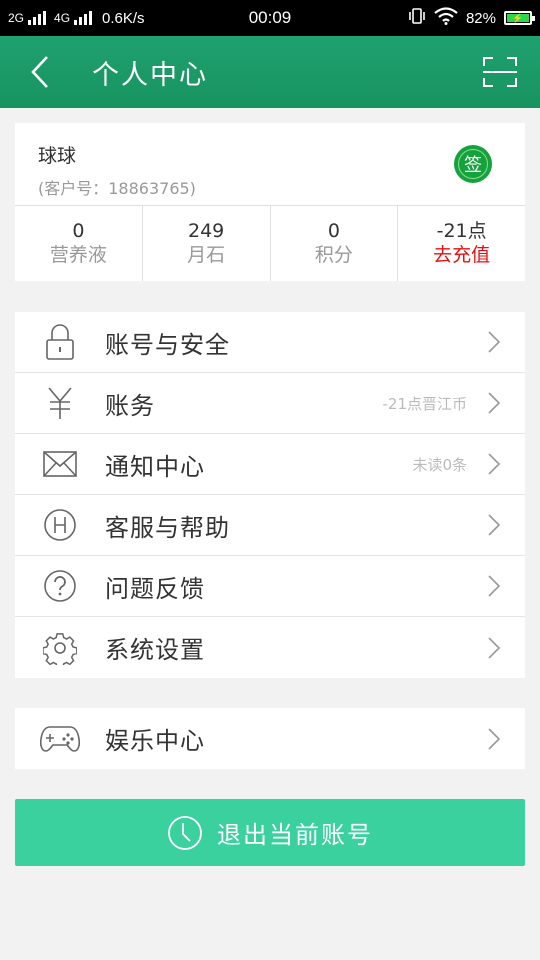 The width and height of the screenshot is (540, 960). I want to click on customer-number: (客户号：18863765), so click(117, 188).